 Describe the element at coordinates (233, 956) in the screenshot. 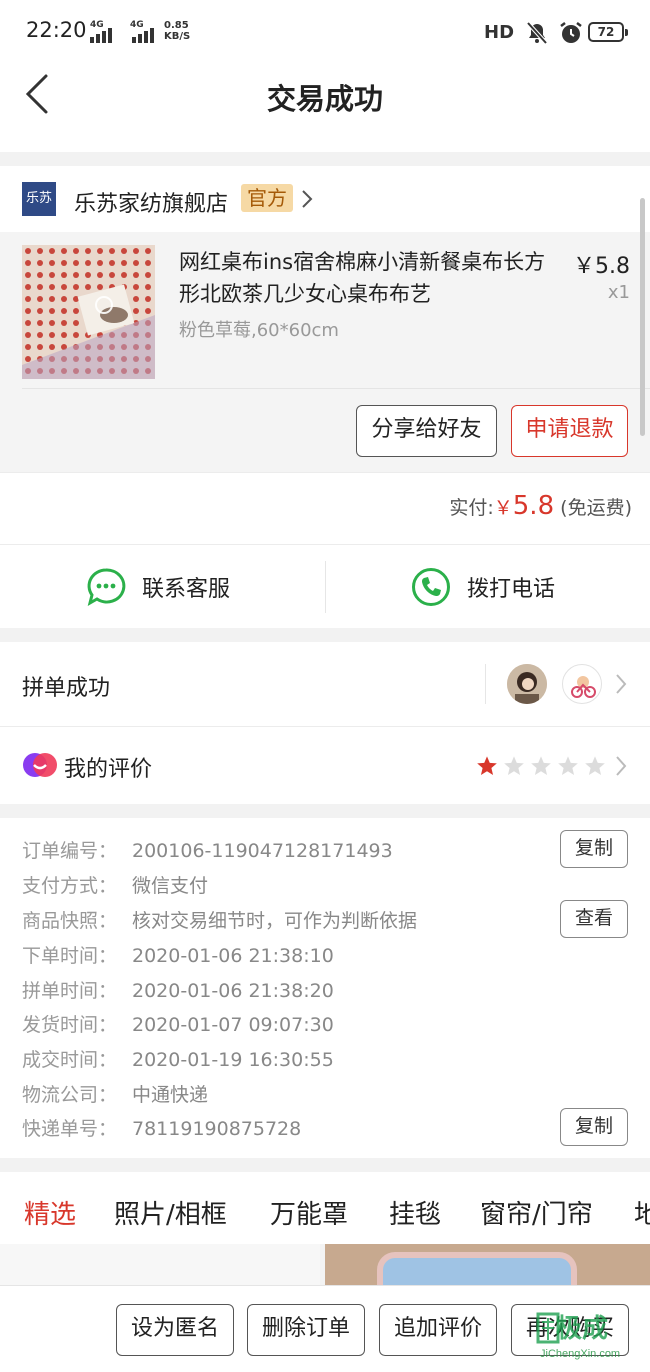

I see `order-time-value: 2020-01-06 21:38:10` at that location.